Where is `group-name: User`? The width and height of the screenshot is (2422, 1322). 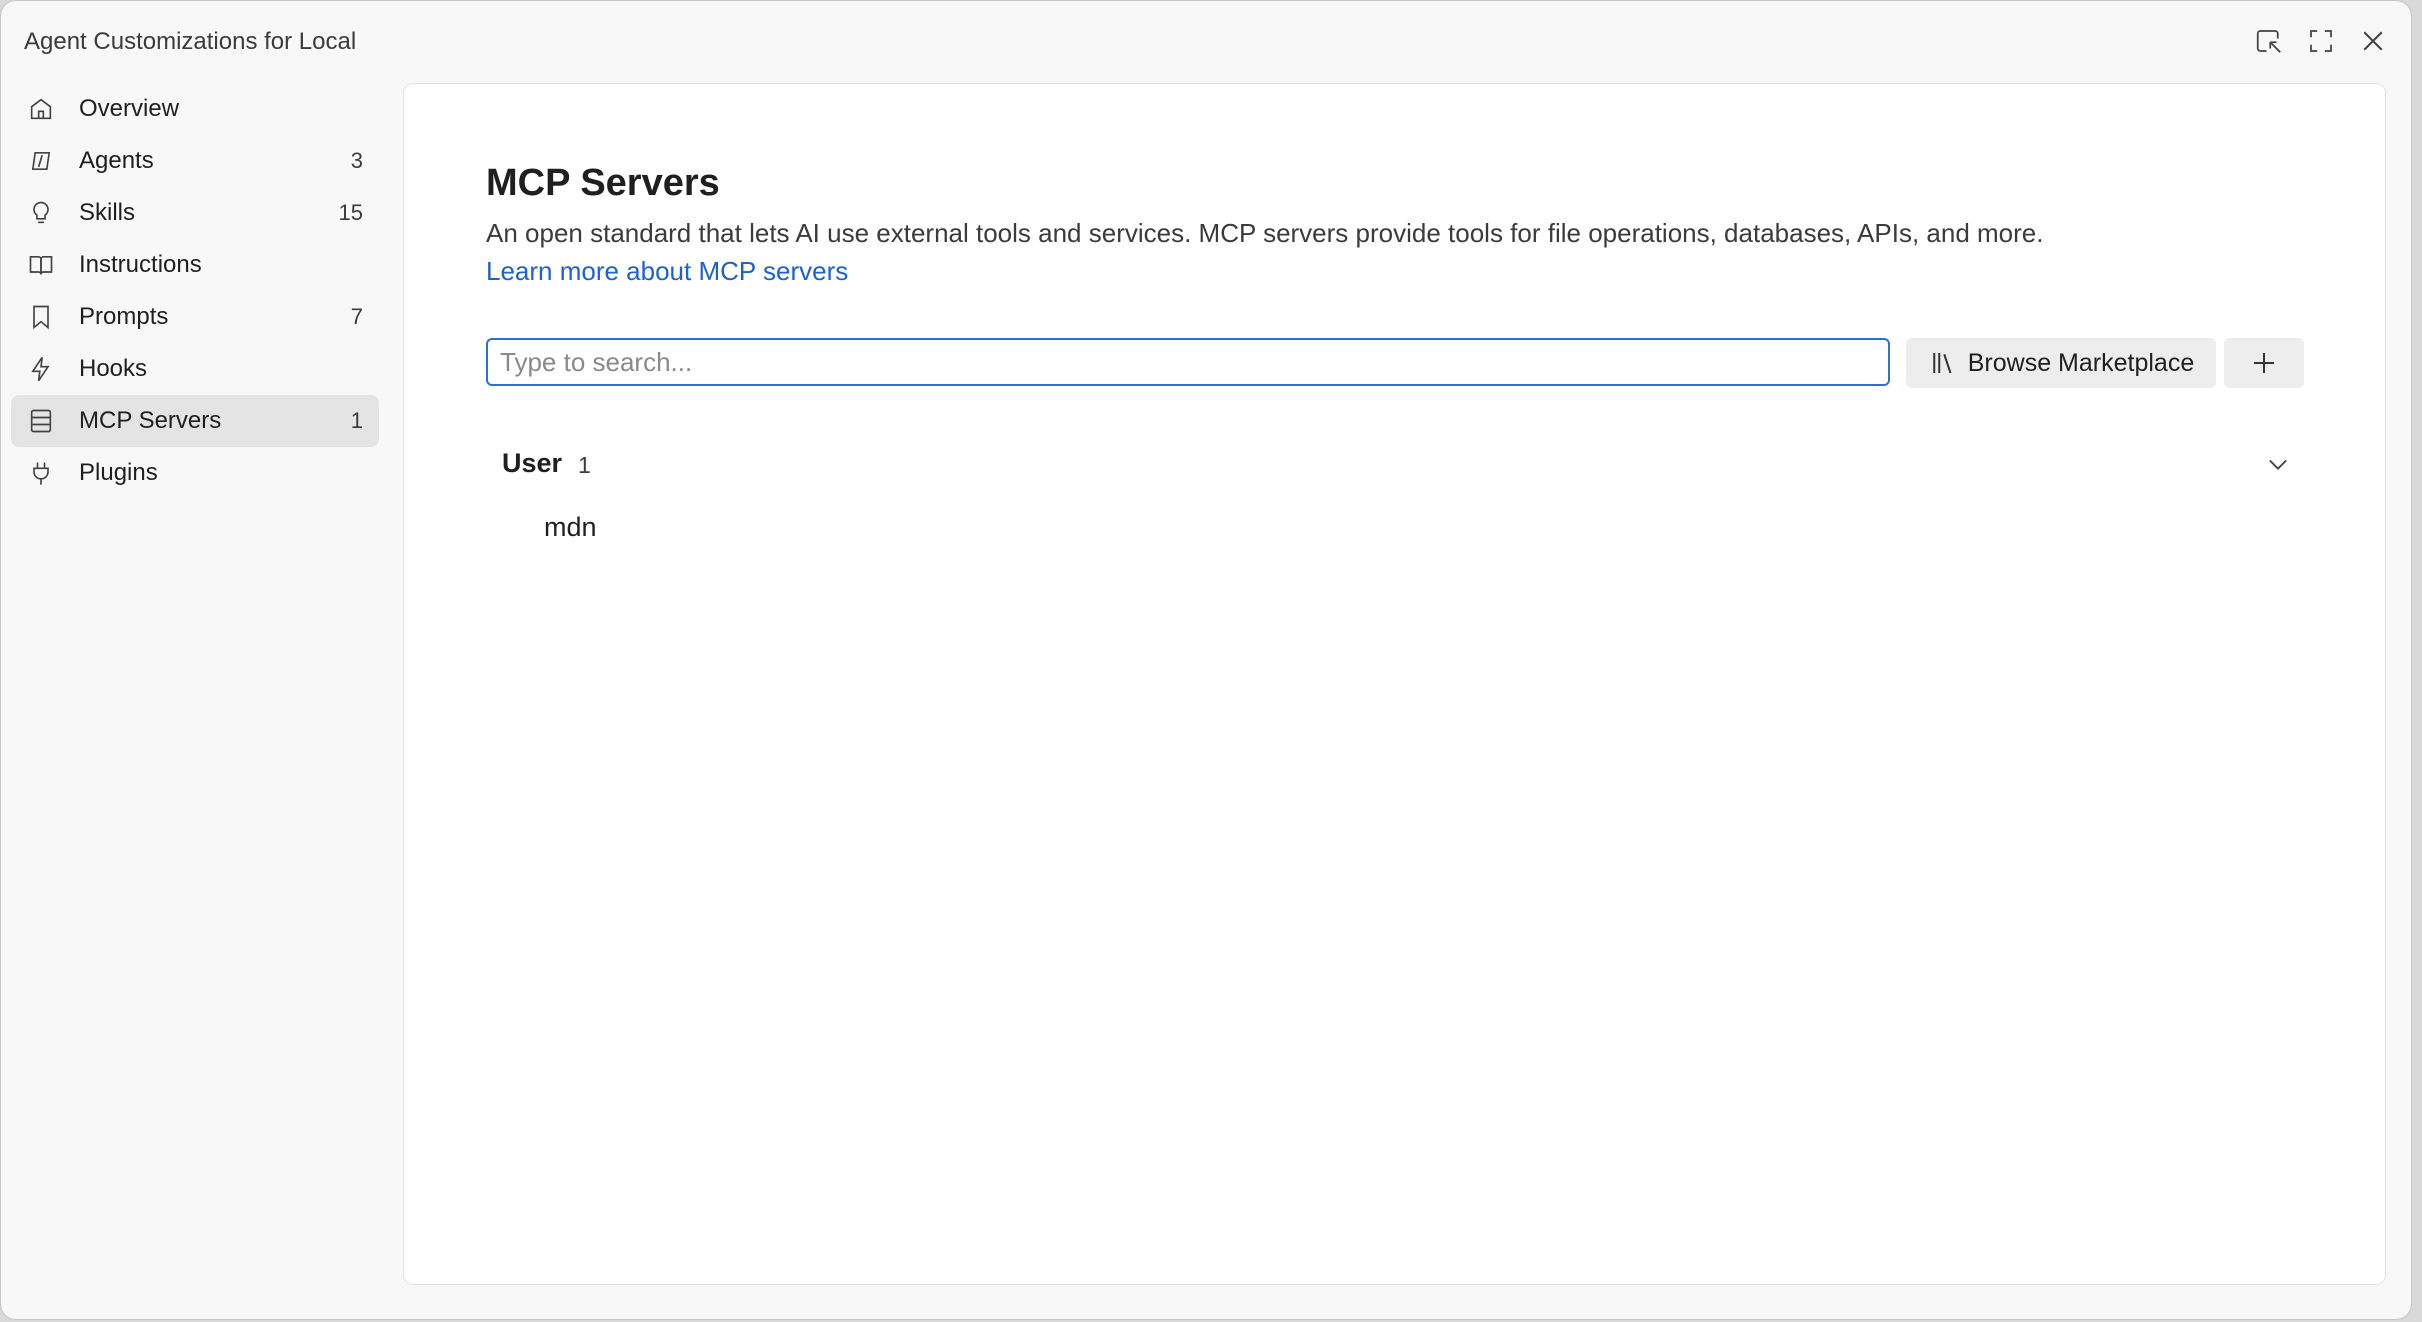
group-name: User is located at coordinates (532, 463).